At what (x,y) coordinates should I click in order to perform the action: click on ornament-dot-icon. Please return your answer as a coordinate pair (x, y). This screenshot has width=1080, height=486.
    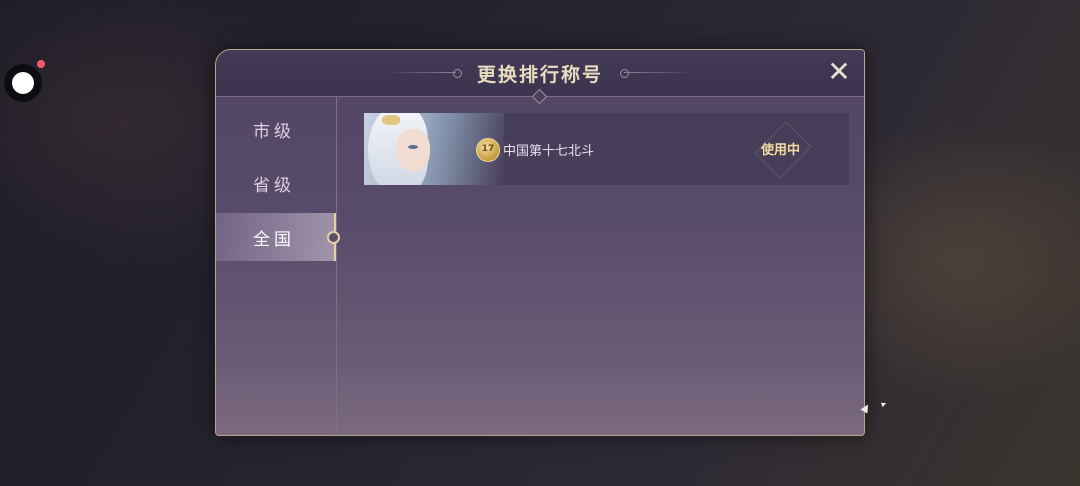
    Looking at the image, I should click on (624, 73).